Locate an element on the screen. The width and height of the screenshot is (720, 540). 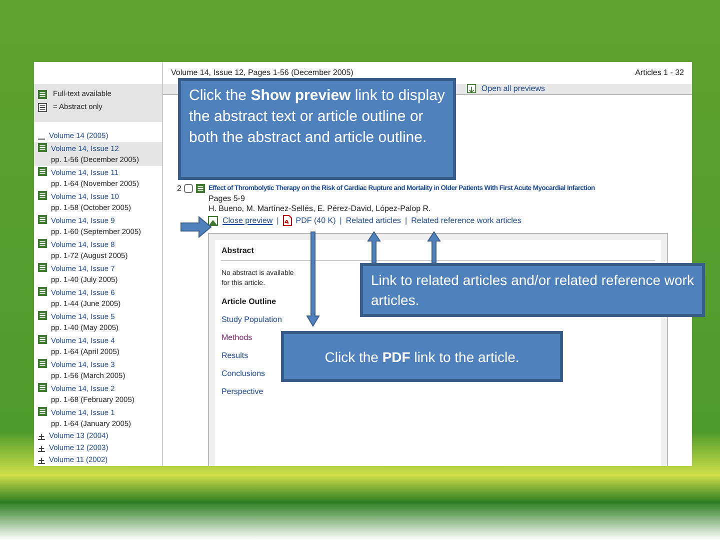
outline-link: Results is located at coordinates (234, 356).